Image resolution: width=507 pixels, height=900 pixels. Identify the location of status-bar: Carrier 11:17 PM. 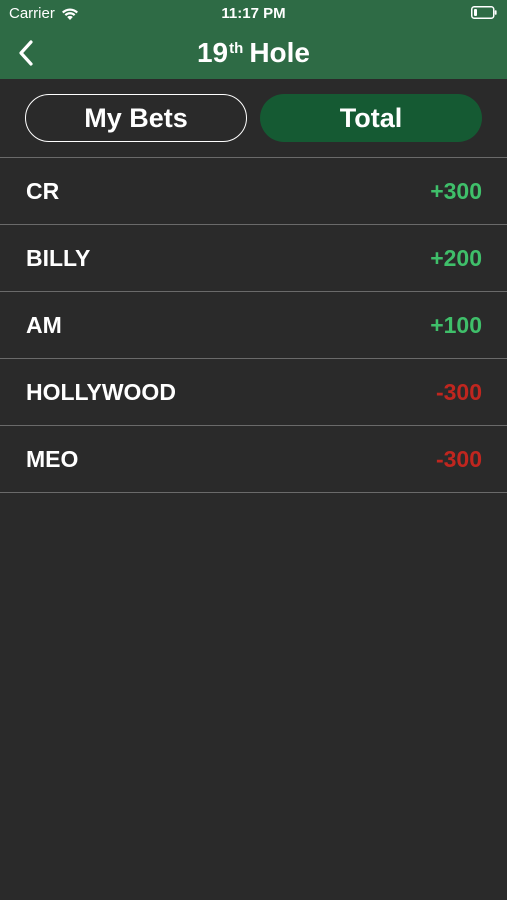
(253, 14).